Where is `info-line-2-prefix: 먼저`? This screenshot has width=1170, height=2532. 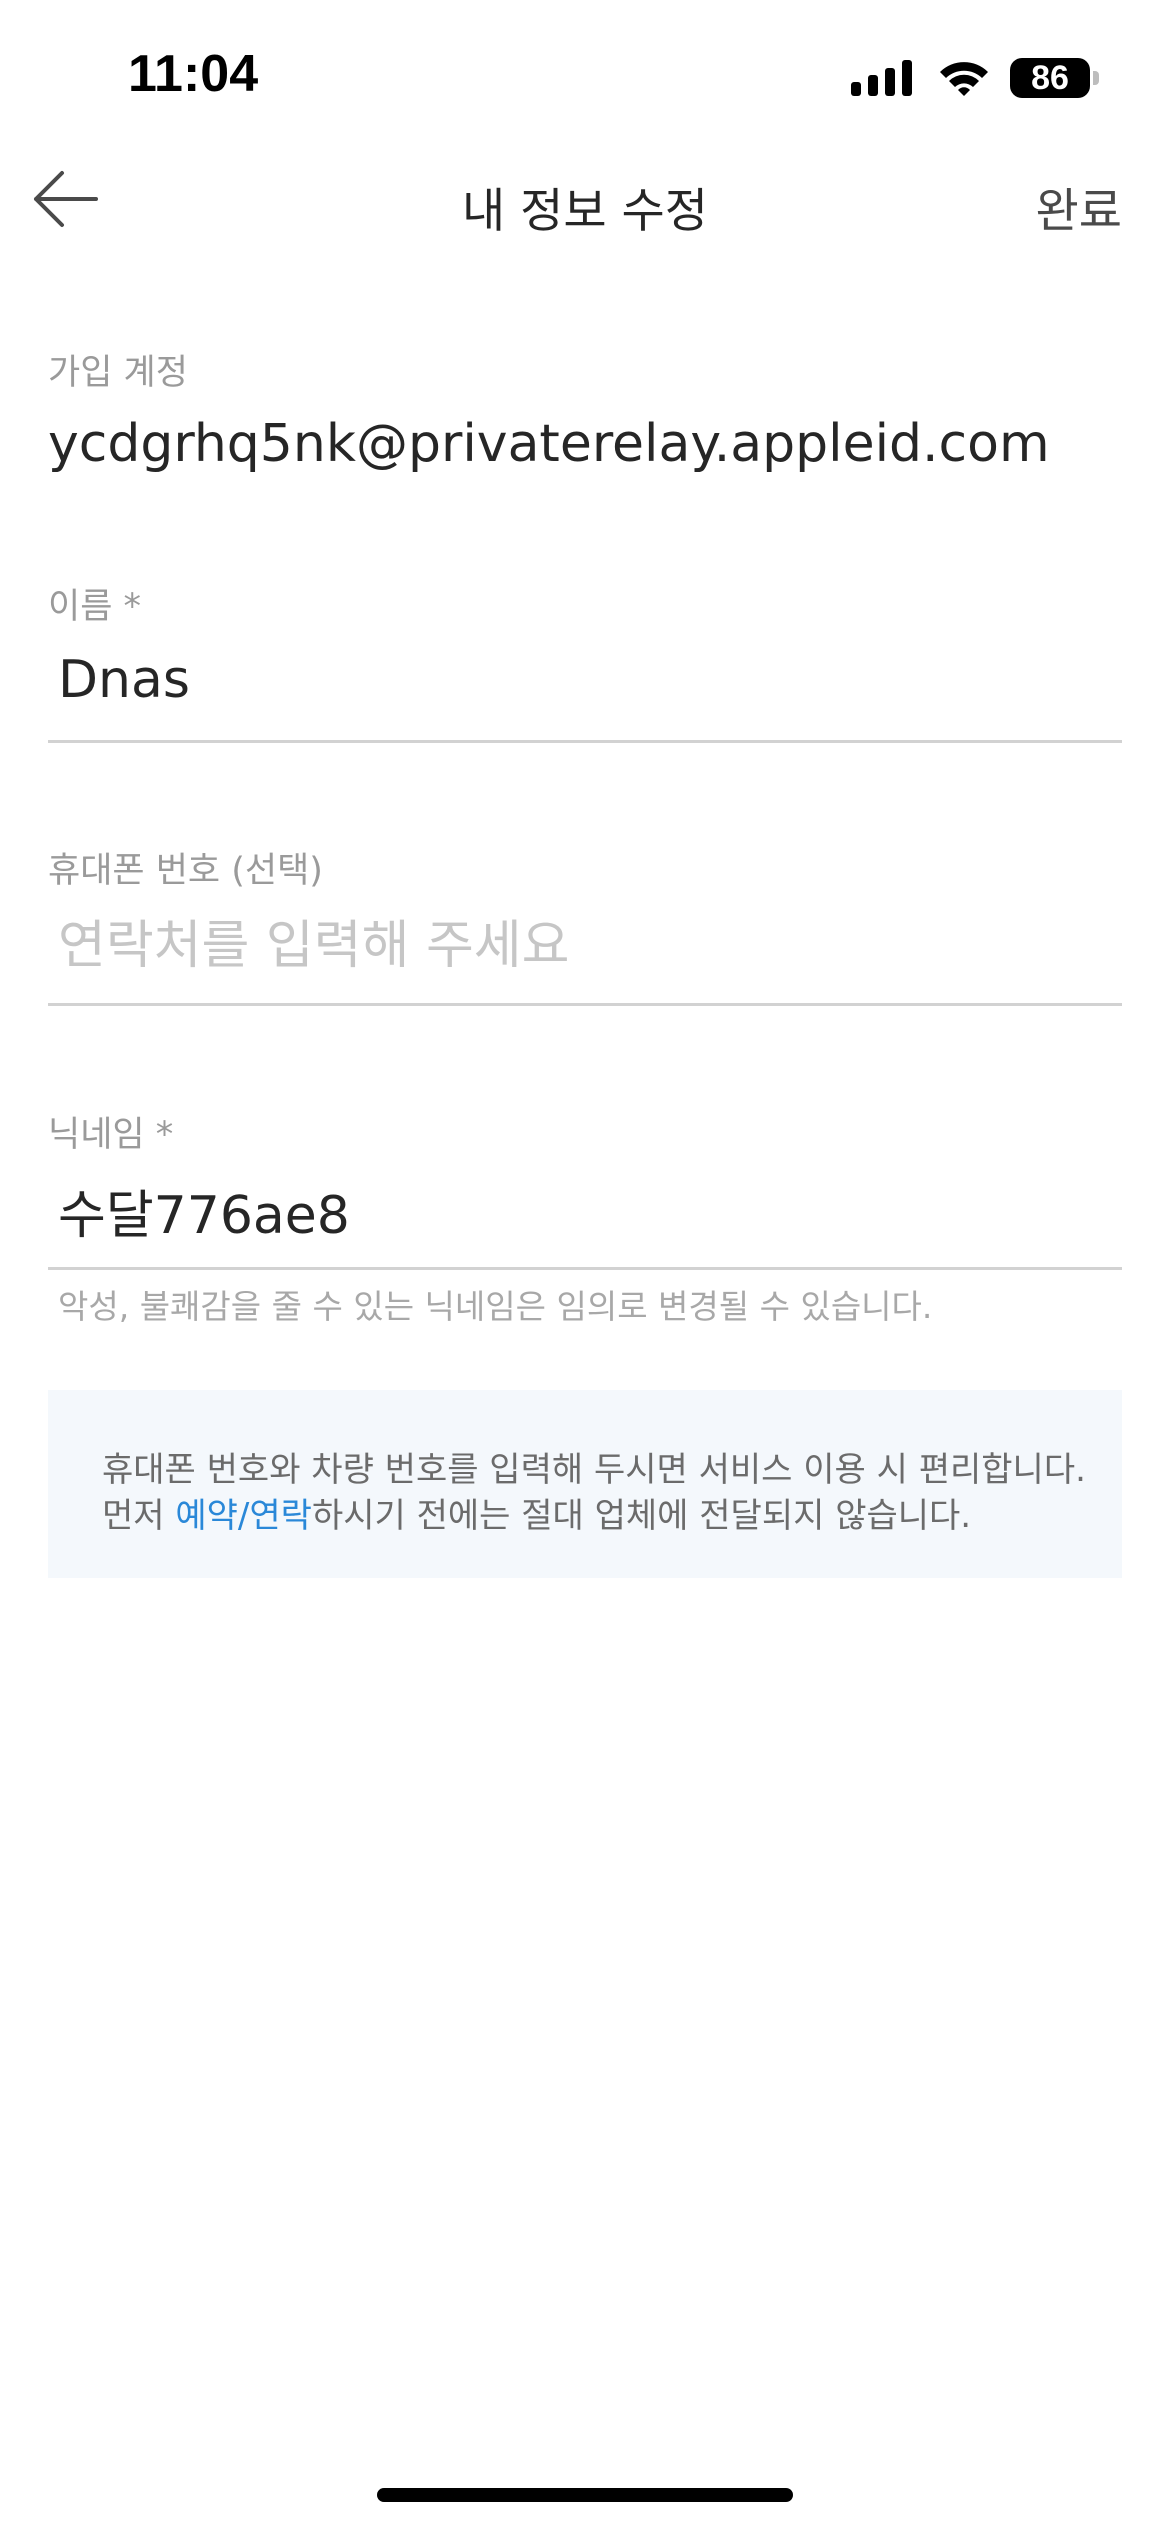
info-line-2-prefix: 먼저 is located at coordinates (139, 1516).